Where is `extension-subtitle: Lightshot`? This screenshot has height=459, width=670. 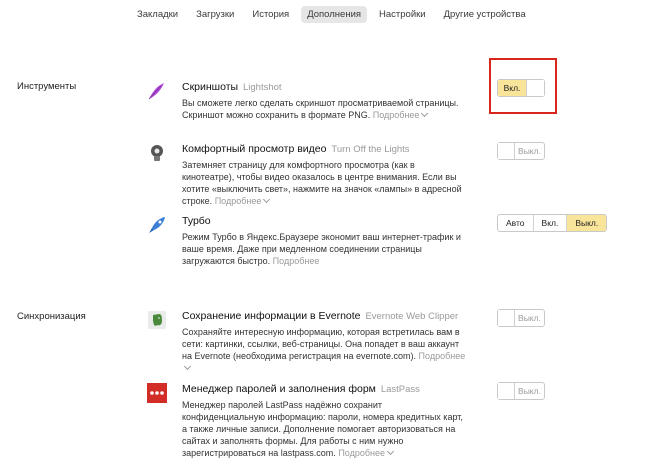 extension-subtitle: Lightshot is located at coordinates (262, 87).